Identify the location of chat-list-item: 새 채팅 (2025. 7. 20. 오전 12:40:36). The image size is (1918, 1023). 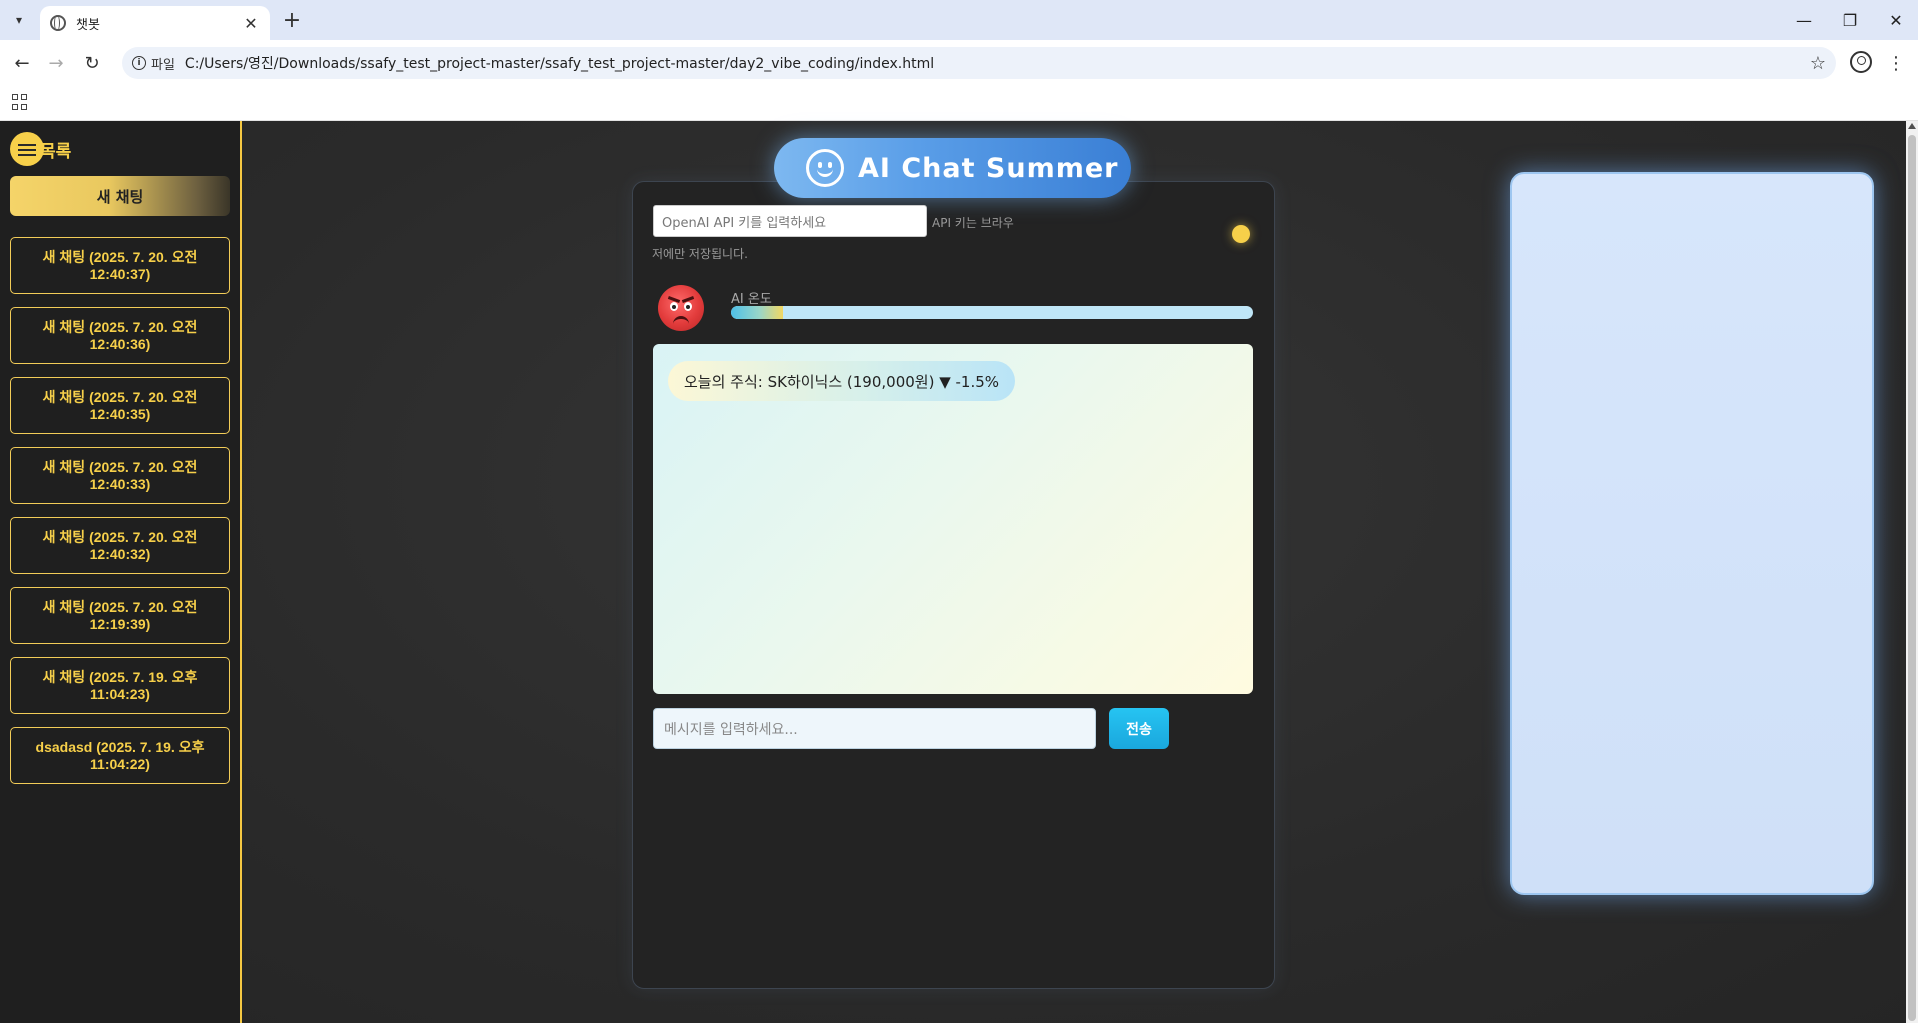
(120, 335).